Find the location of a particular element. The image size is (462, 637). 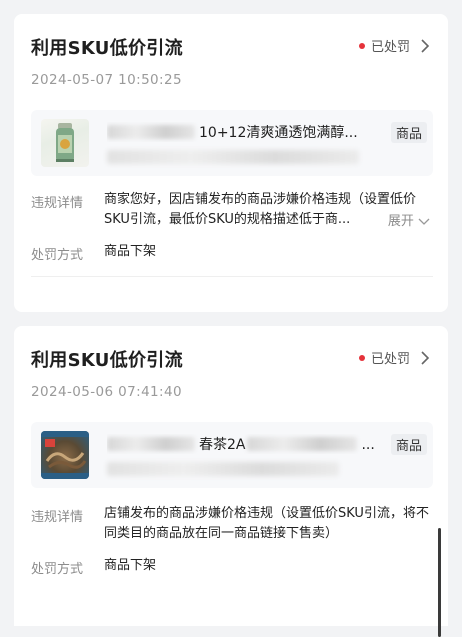

product-info: 春茶2A... 商品 is located at coordinates (232, 455).